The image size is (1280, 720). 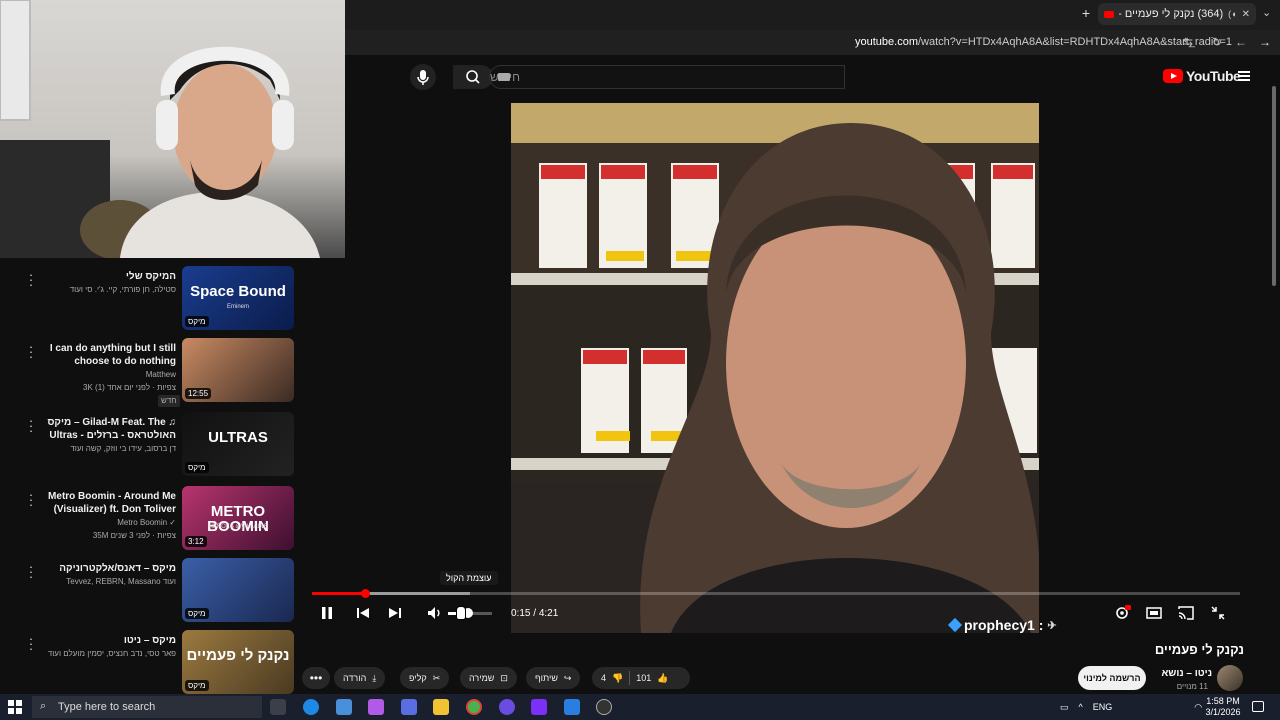 I want to click on discord-icon, so click(x=507, y=707).